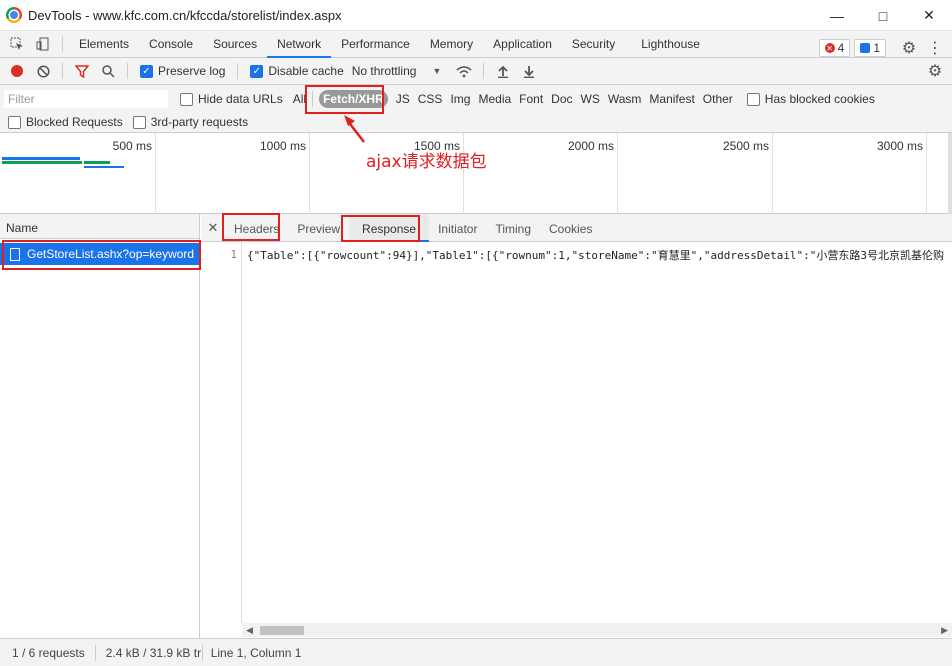 The image size is (952, 666). I want to click on error-badge: ✕ 4, so click(834, 48).